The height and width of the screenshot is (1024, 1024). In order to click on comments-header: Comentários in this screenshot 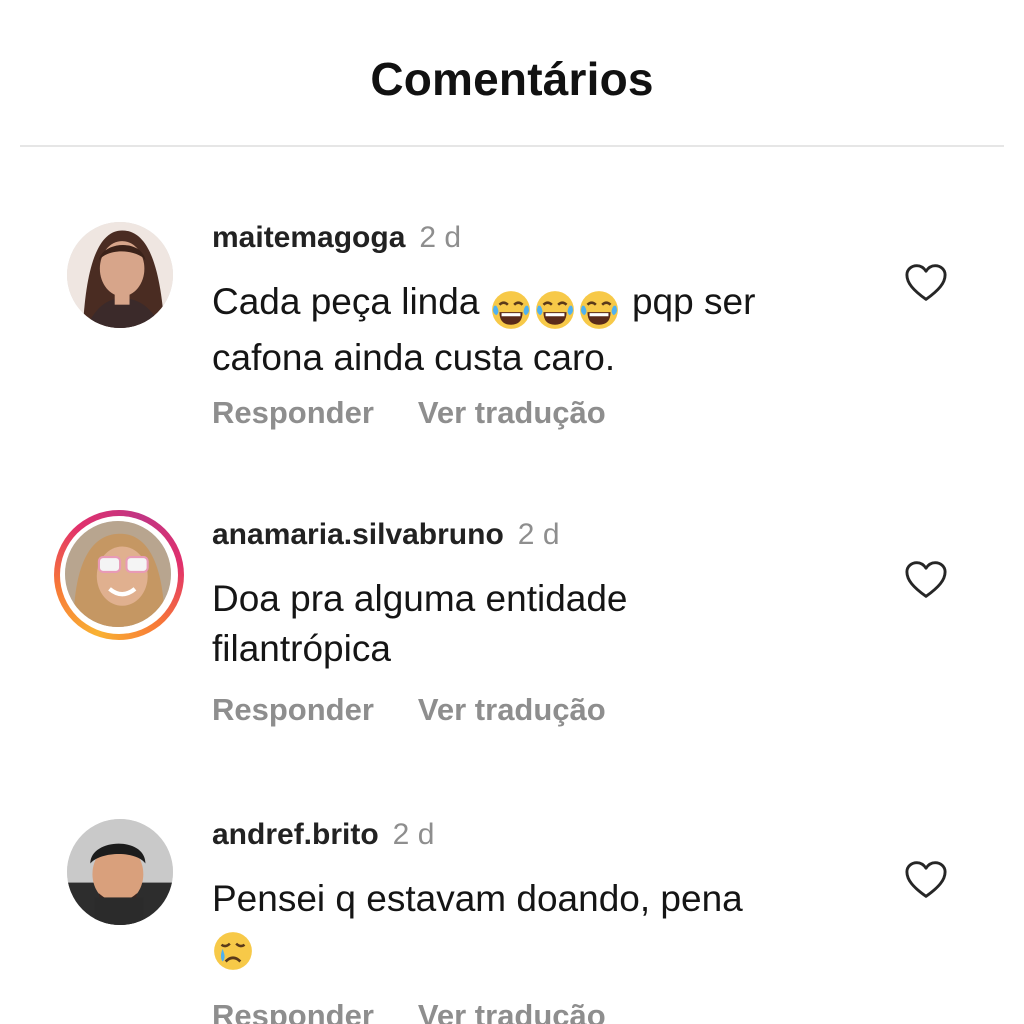, I will do `click(512, 73)`.